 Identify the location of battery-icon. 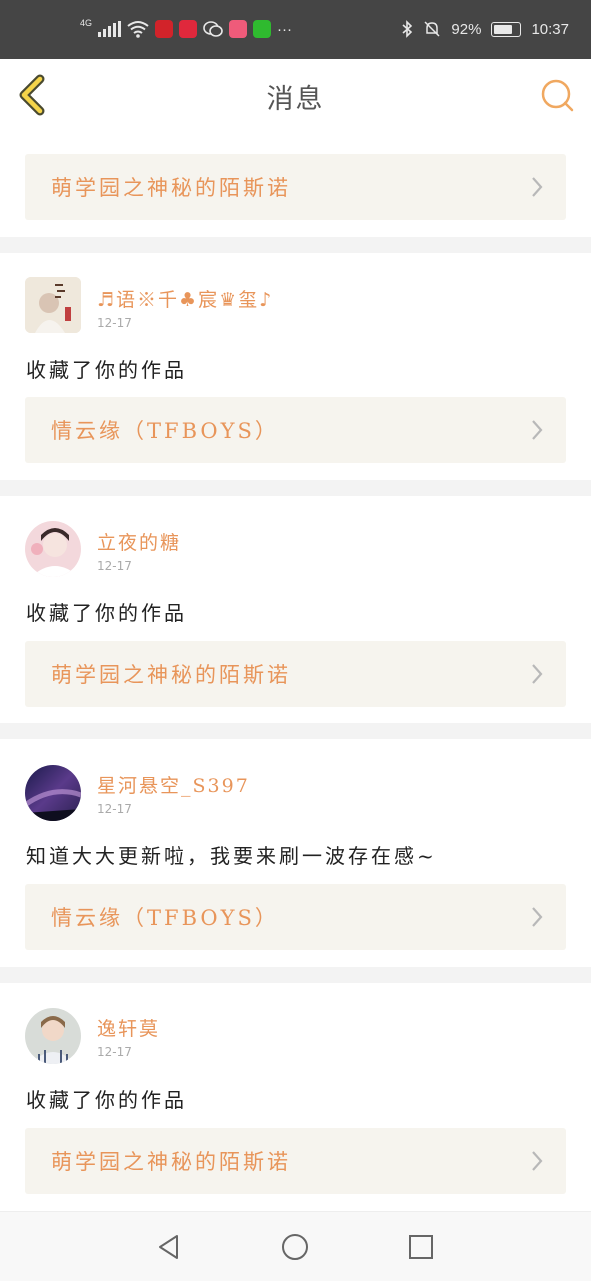
(506, 29).